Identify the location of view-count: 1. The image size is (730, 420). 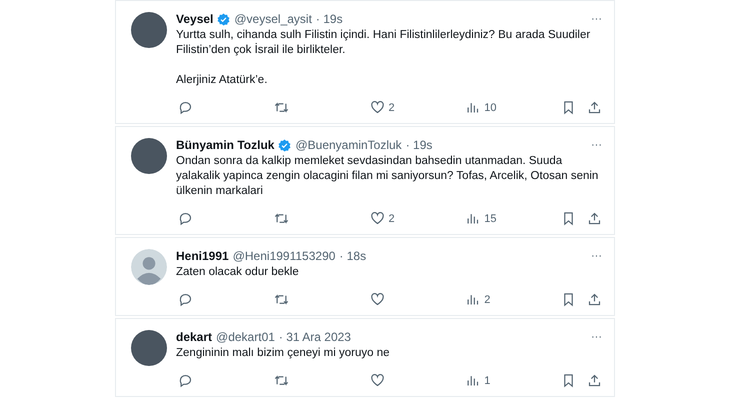
(487, 380).